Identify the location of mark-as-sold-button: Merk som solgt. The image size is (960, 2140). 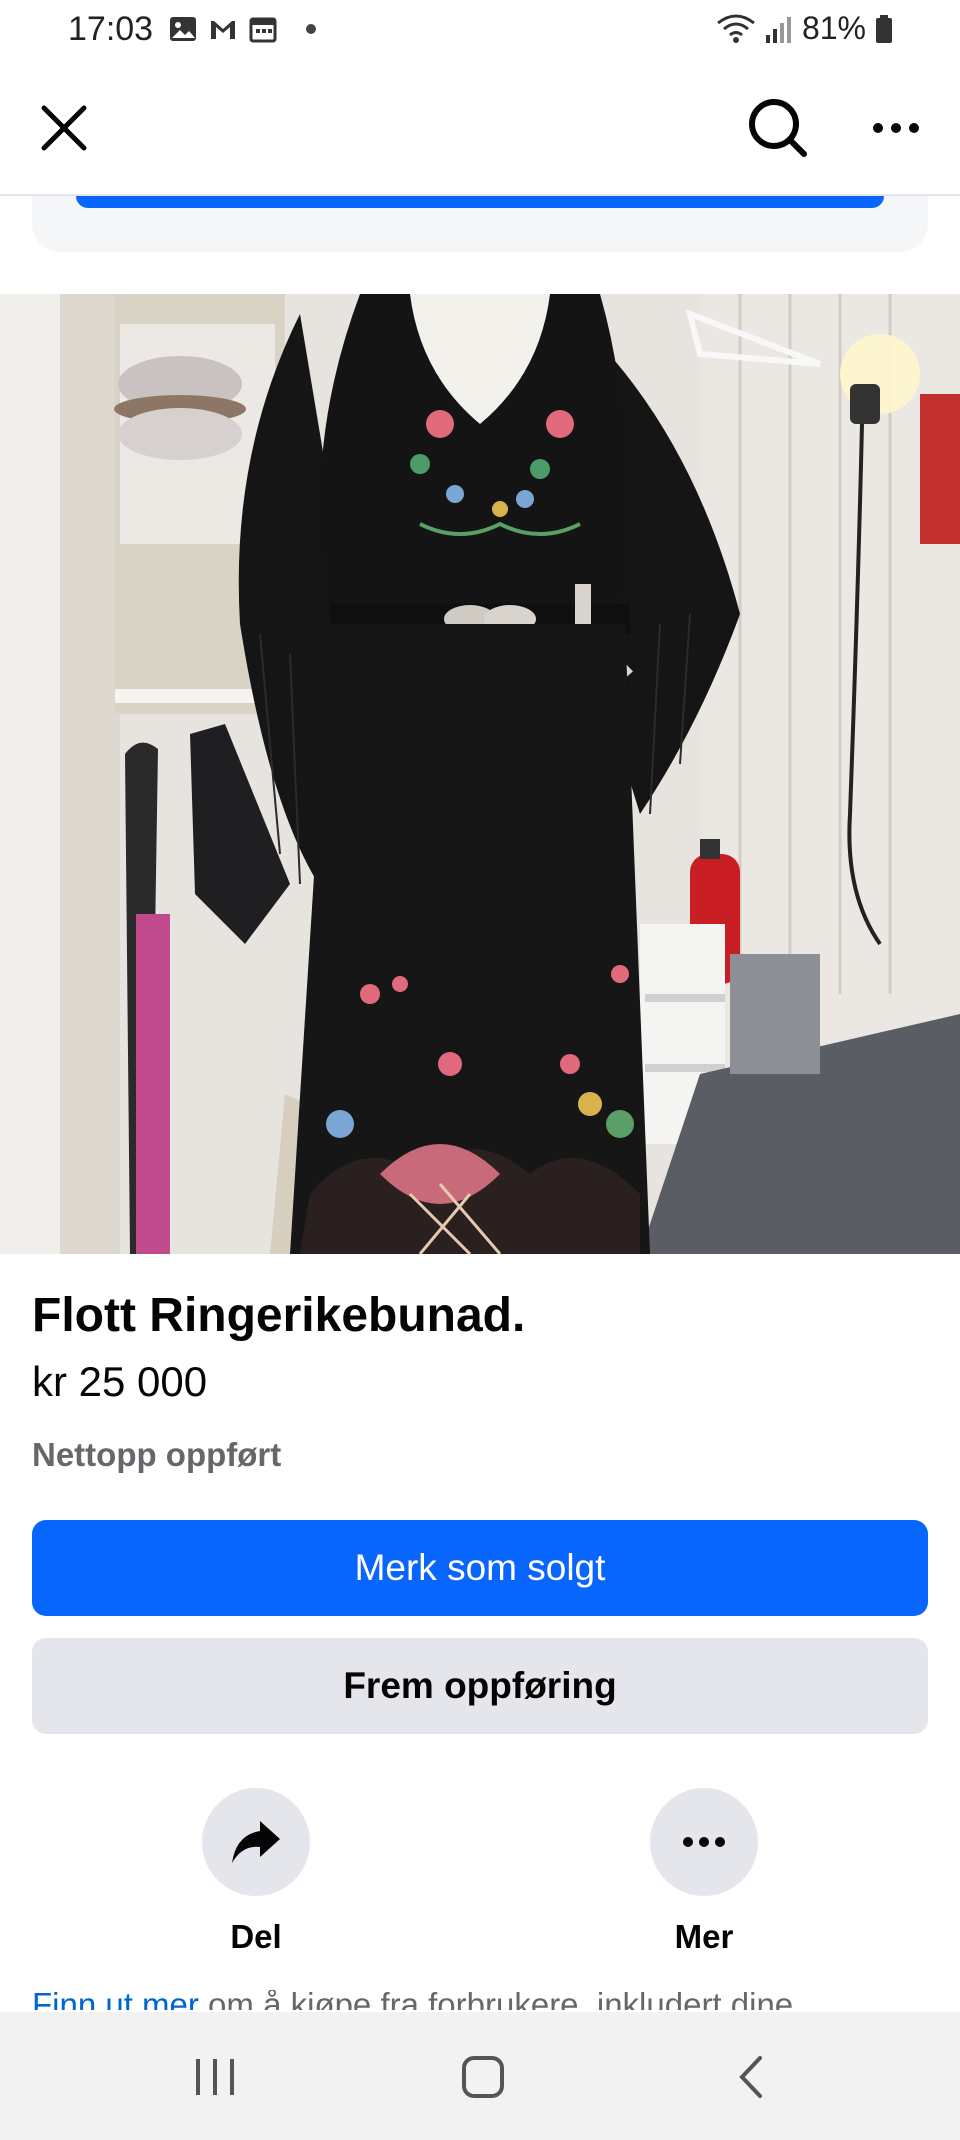
(480, 1568).